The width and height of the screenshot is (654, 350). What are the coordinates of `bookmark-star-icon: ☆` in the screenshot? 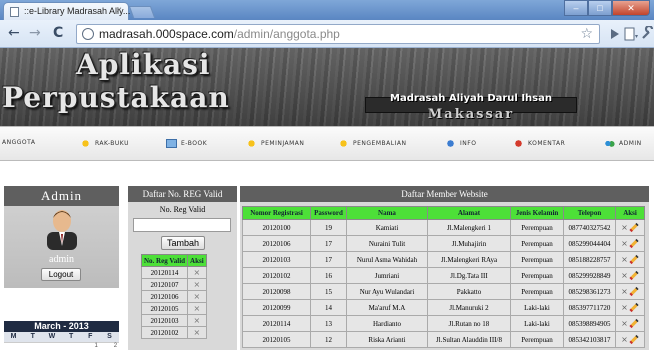 It's located at (586, 34).